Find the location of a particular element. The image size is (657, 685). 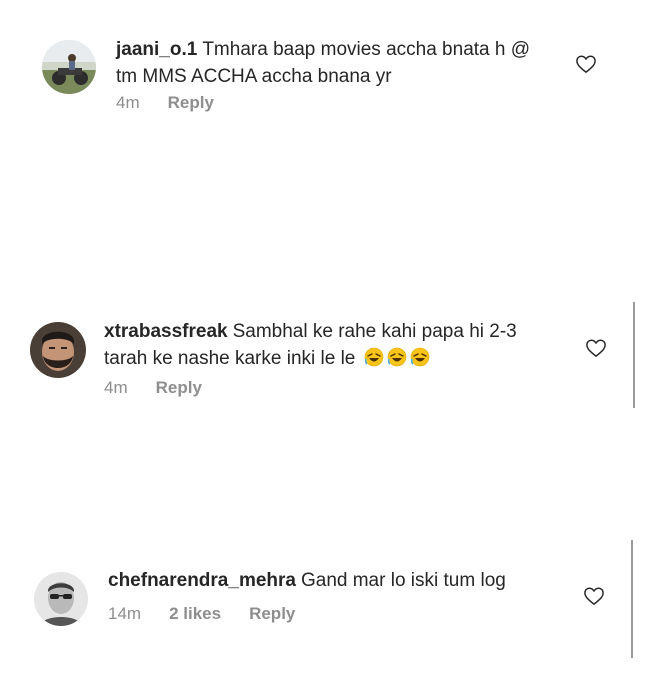

comment-username: xtrabassfreak is located at coordinates (166, 331).